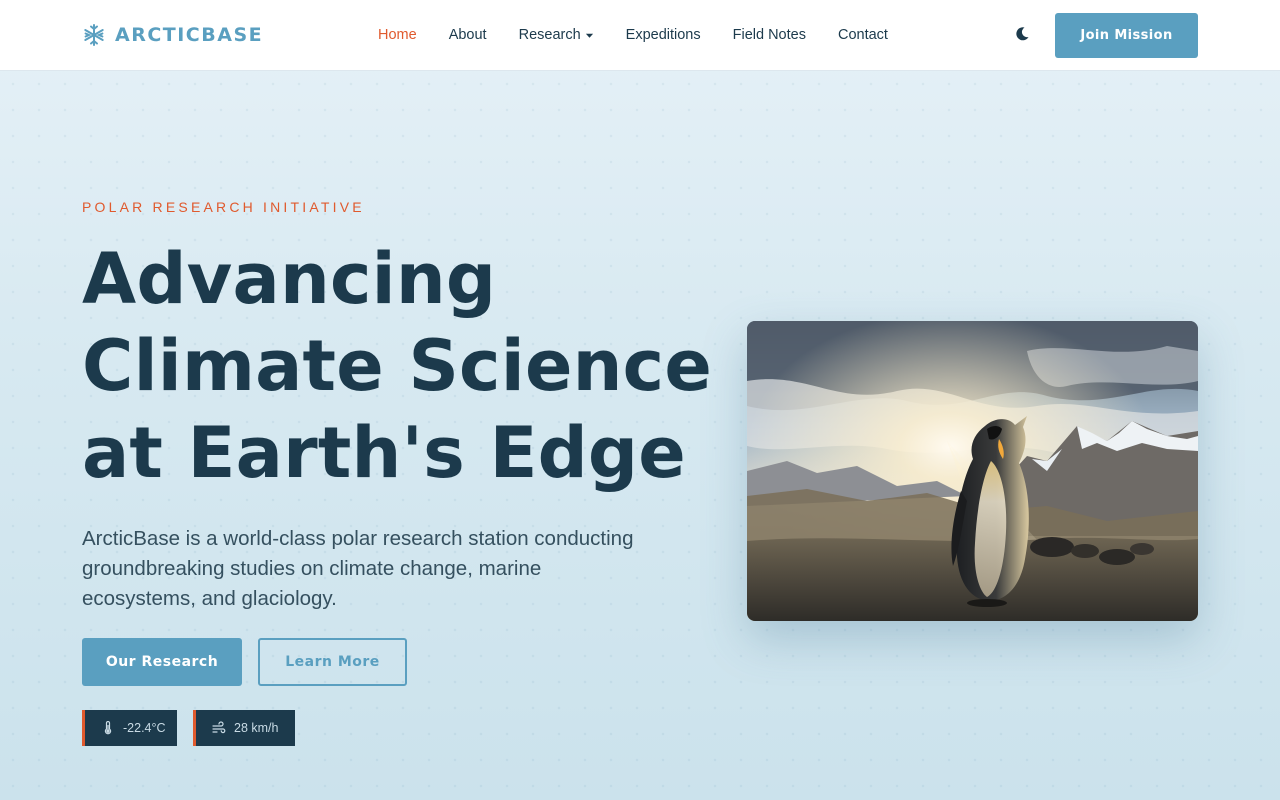 This screenshot has height=800, width=1280. What do you see at coordinates (223, 207) in the screenshot?
I see `hero-eyebrow: POLAR RESEARCH INITIATIVE` at bounding box center [223, 207].